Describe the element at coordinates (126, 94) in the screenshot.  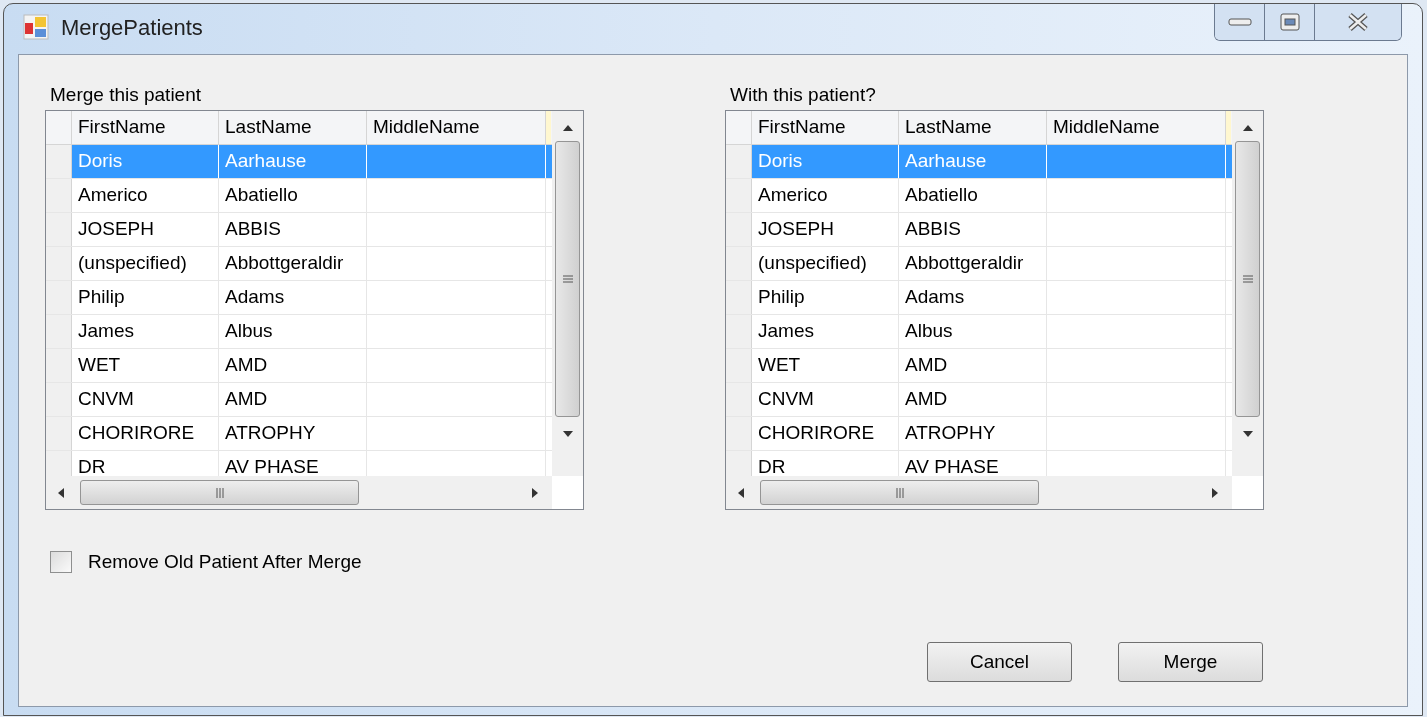
I see `grid-label: Merge this patient` at that location.